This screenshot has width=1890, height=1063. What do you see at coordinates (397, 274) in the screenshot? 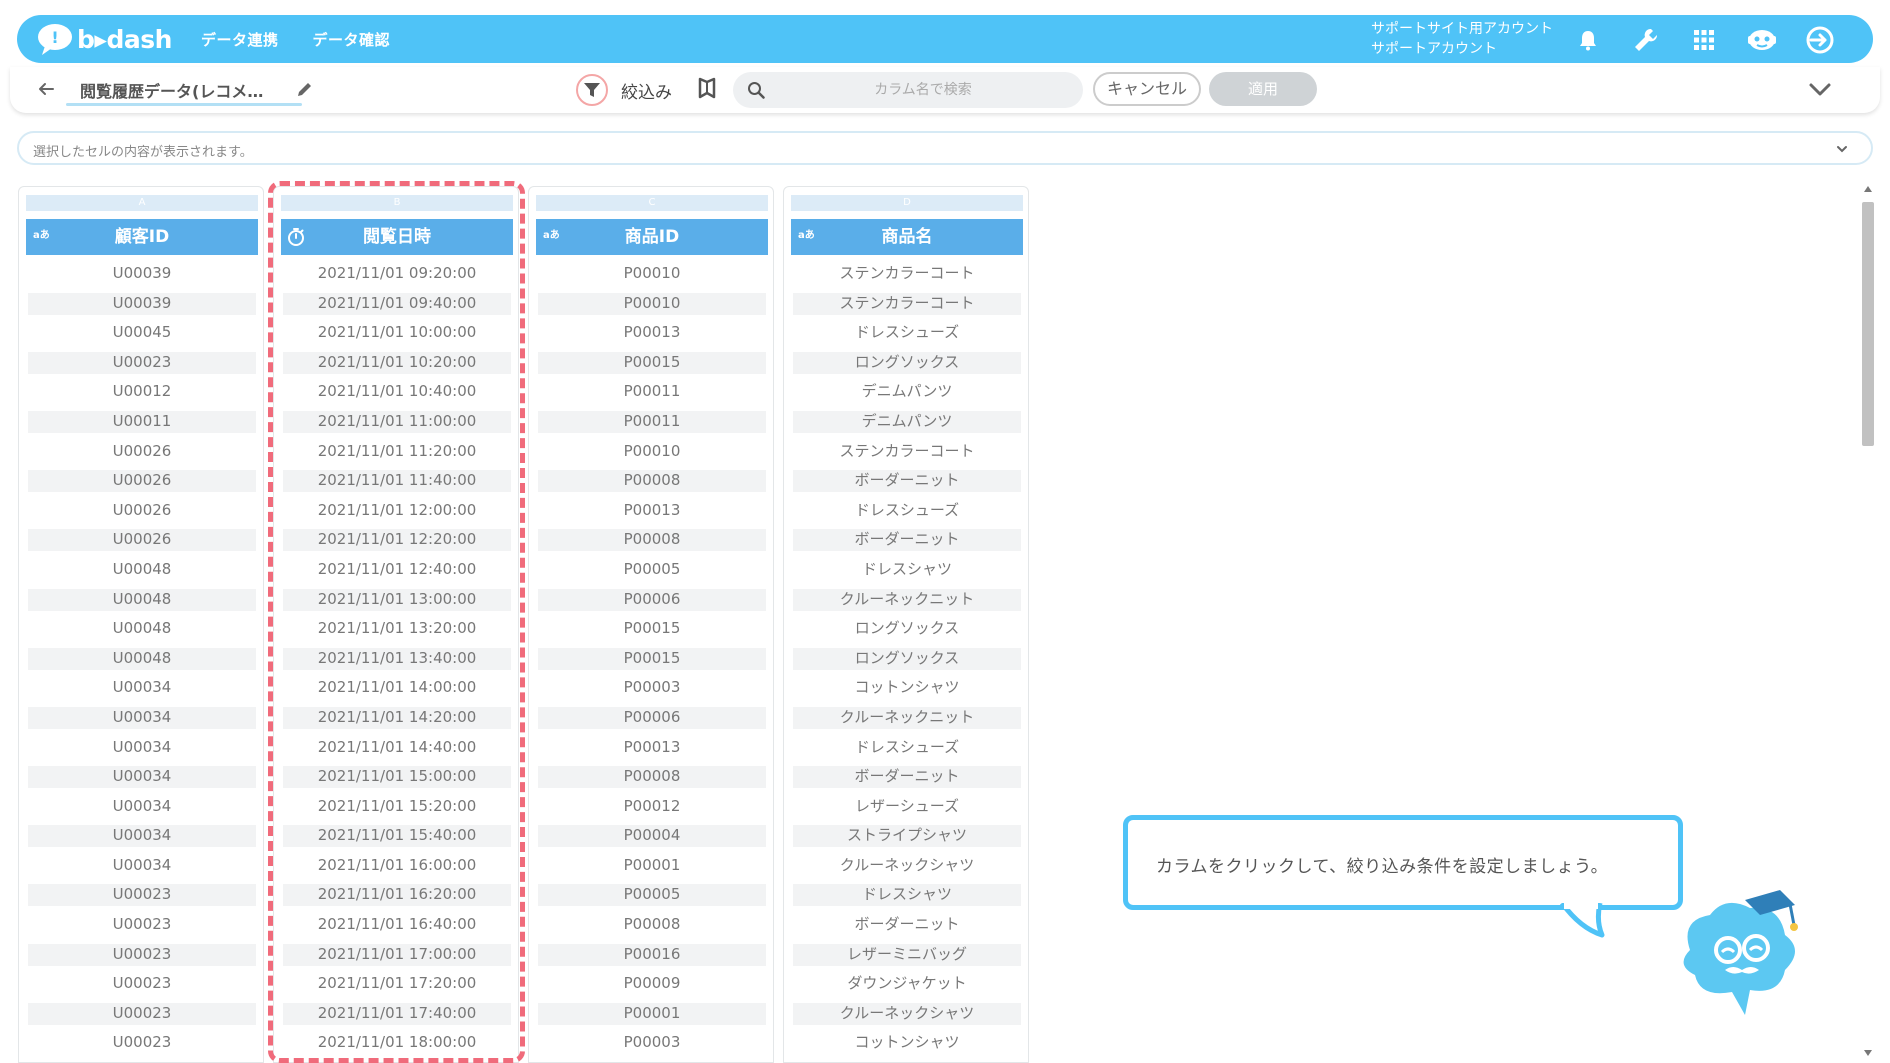
I see `table-cell: 2021/11/01 09:20:00` at bounding box center [397, 274].